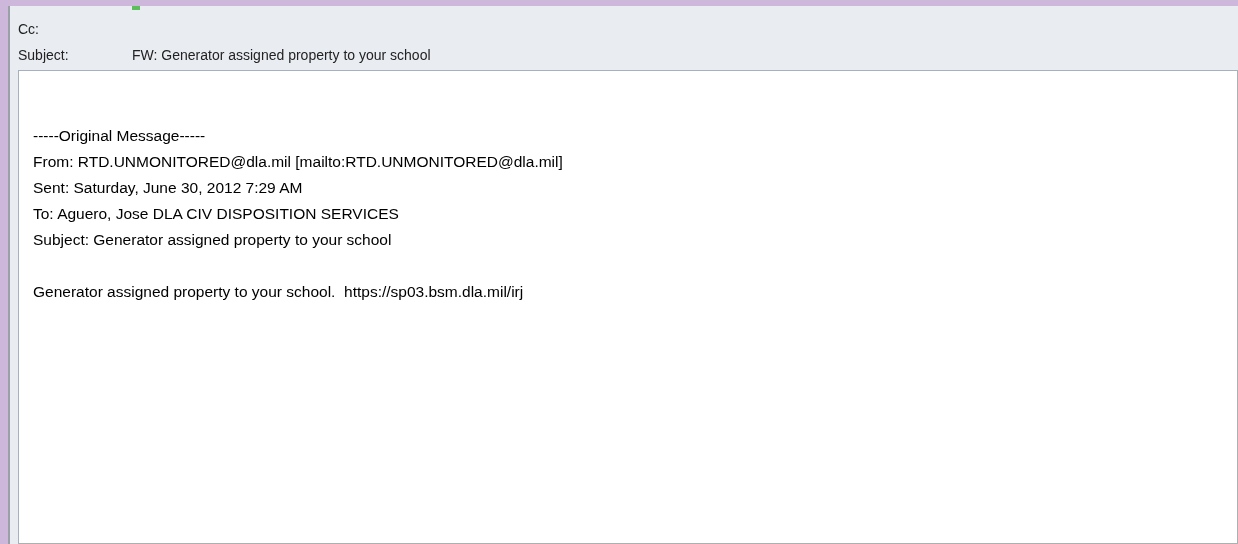 The height and width of the screenshot is (544, 1238). Describe the element at coordinates (44, 55) in the screenshot. I see `field-label: Subject:` at that location.